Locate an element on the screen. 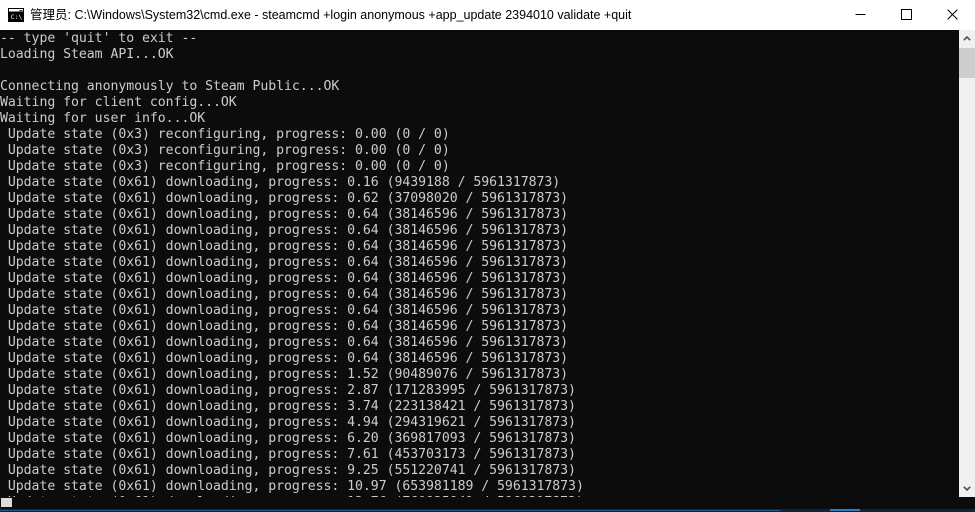 The height and width of the screenshot is (512, 975). chevron-up-icon is located at coordinates (967, 38).